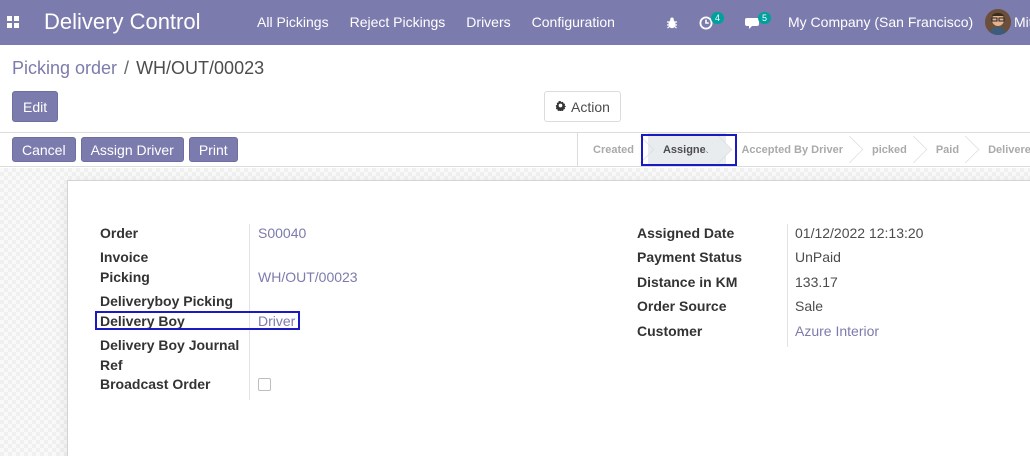 Image resolution: width=1030 pixels, height=456 pixels. I want to click on company-switcher: My Company (San Francisco), so click(880, 22).